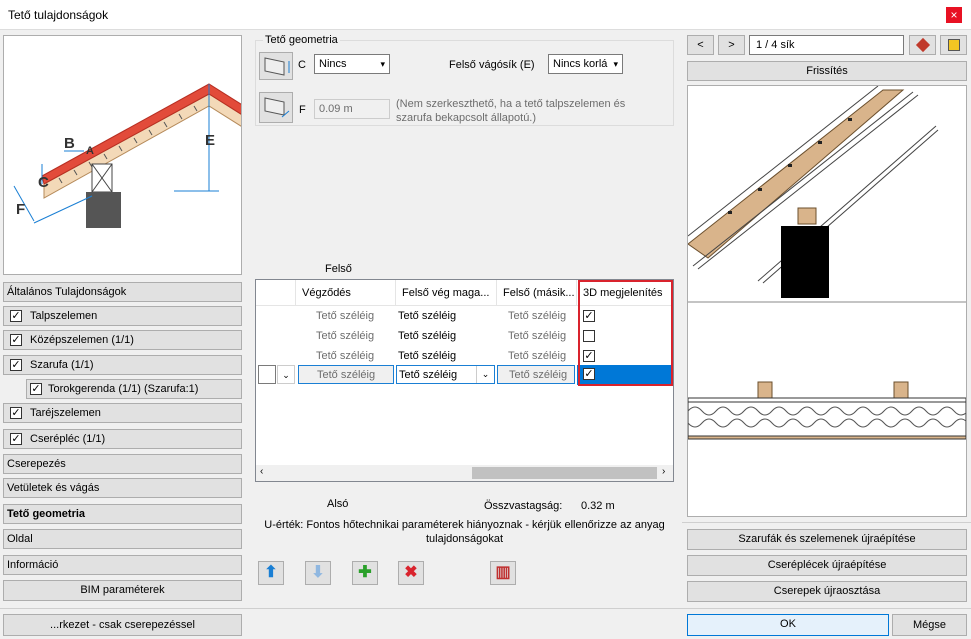 This screenshot has width=971, height=639. Describe the element at coordinates (122, 565) in the screenshot. I see `section-informacio: Információ` at that location.